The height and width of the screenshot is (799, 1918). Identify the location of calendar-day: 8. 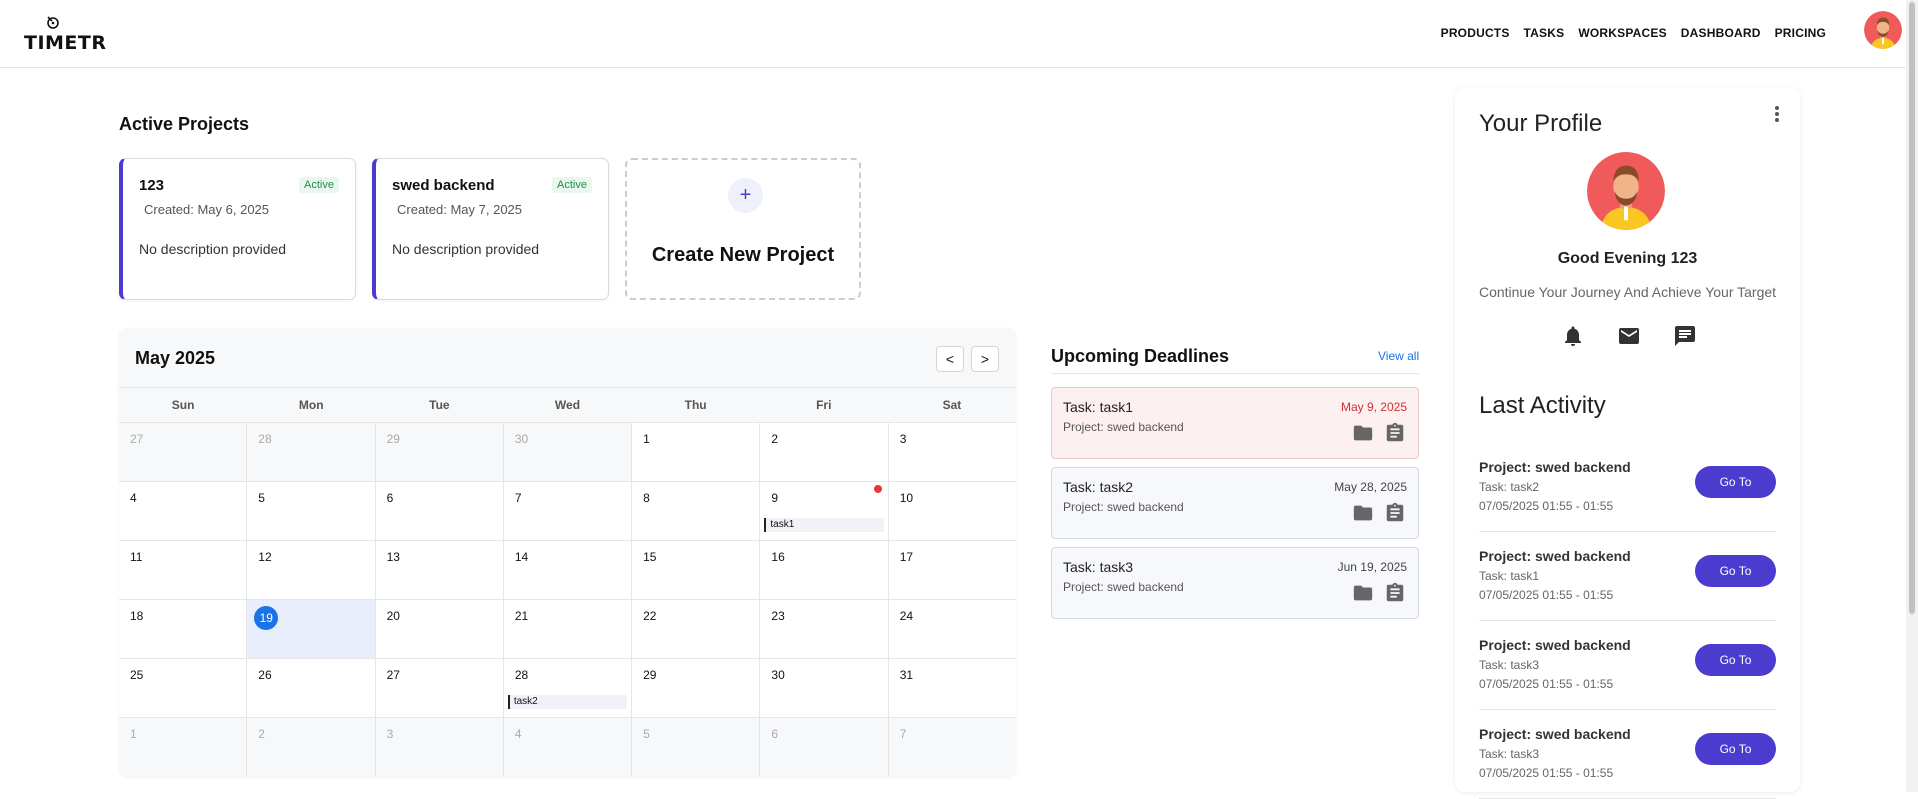
(696, 511).